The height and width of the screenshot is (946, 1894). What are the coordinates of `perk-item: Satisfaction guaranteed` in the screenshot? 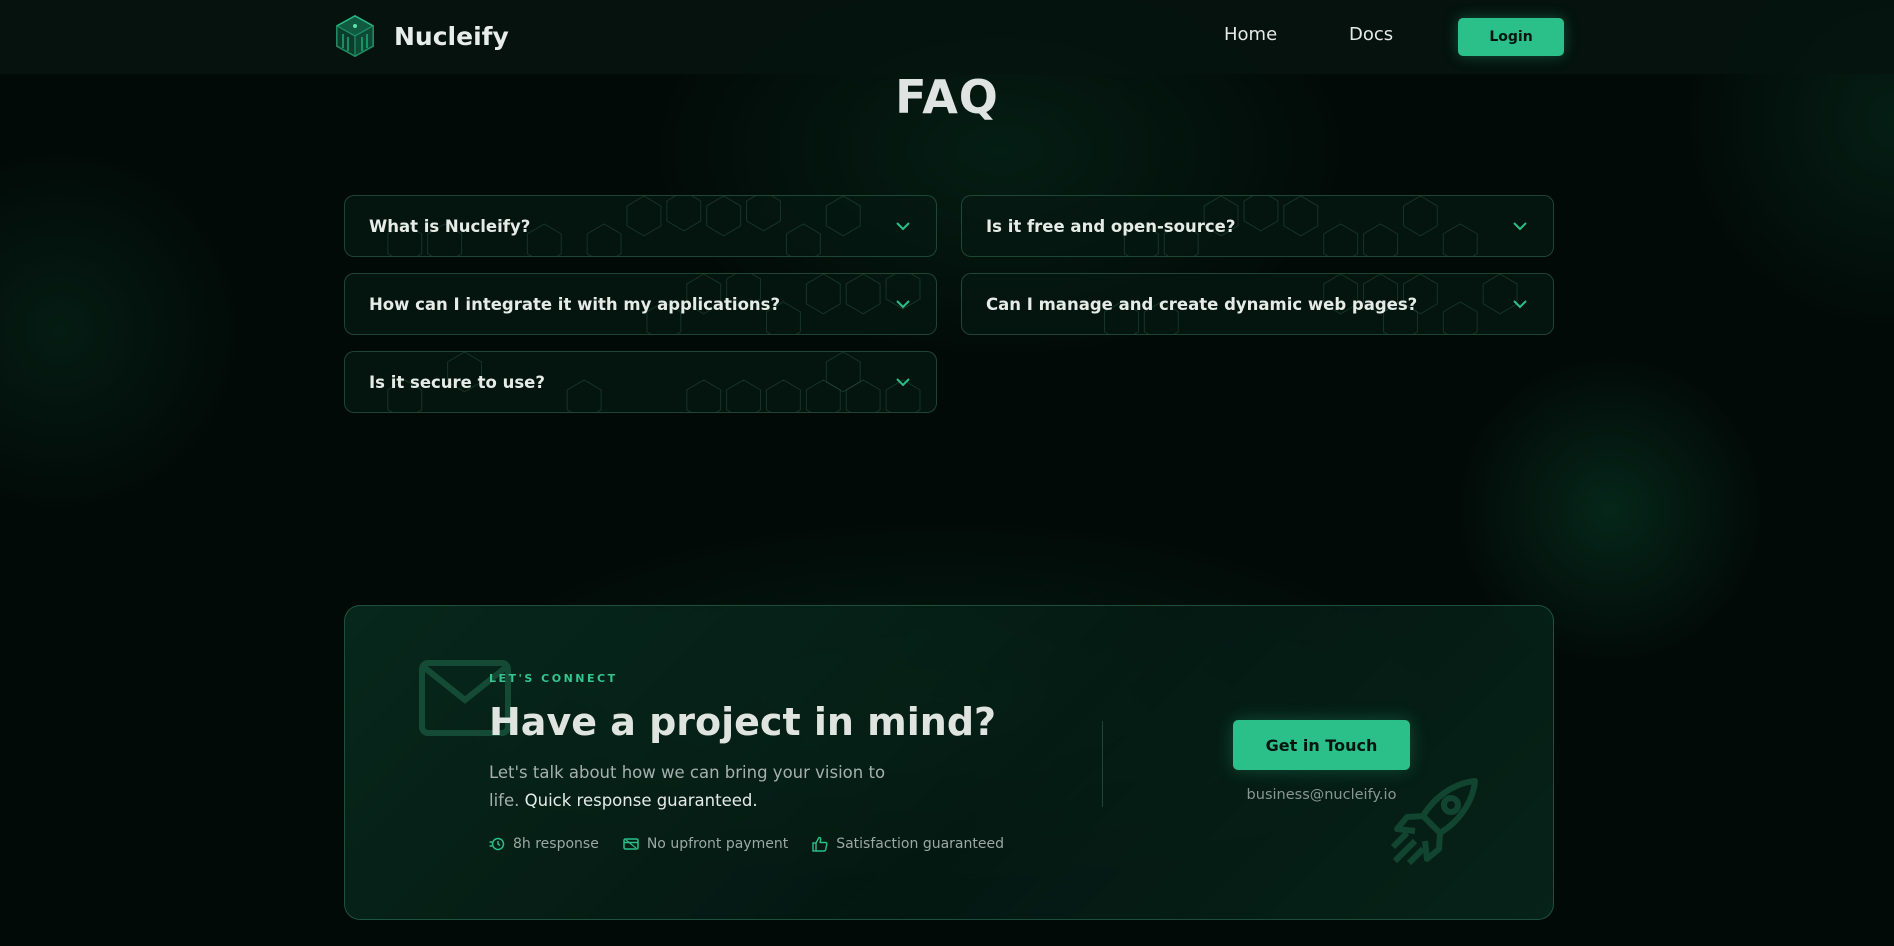 It's located at (908, 844).